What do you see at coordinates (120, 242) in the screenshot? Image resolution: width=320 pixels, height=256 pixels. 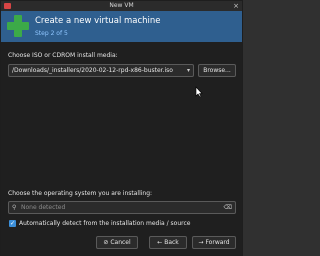 I see `cancel-button-label: Cancel` at bounding box center [120, 242].